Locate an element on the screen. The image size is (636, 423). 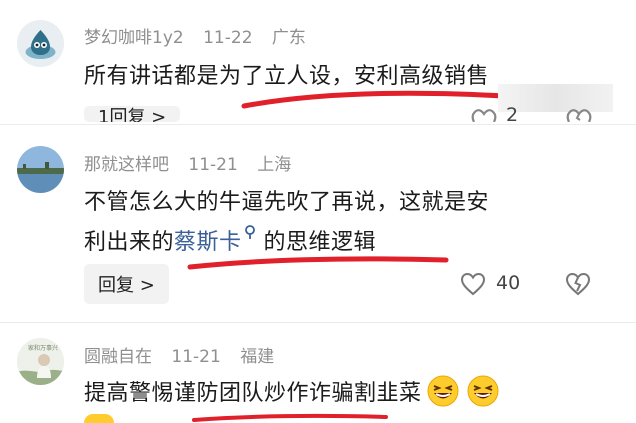
comment-text-body: 提高警惕谨防团队炒作诈骗割韭菜 is located at coordinates (253, 393).